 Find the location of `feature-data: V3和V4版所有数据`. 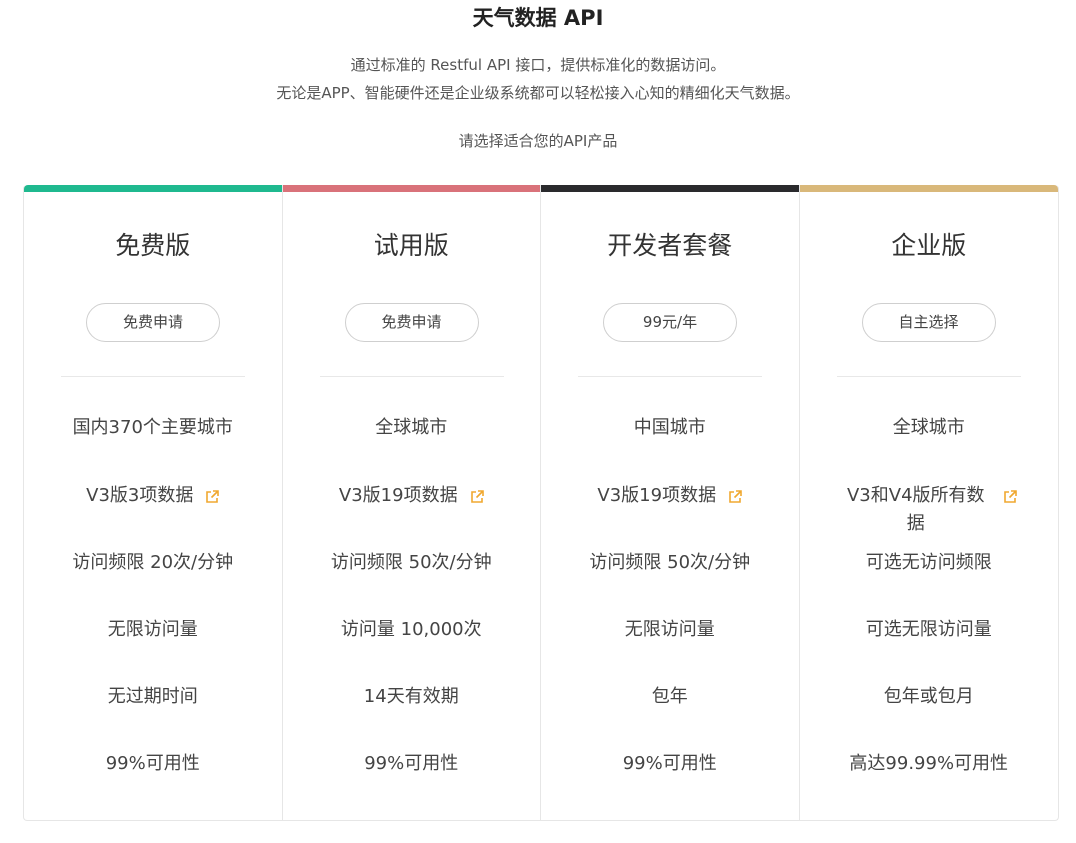

feature-data: V3和V4版所有数据 is located at coordinates (929, 510).